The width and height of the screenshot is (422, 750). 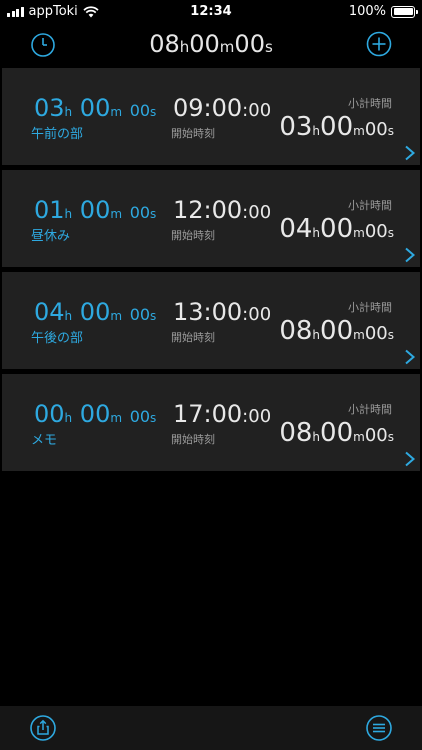 I want to click on segment-duration: 01h 00m 00s, so click(x=95, y=210).